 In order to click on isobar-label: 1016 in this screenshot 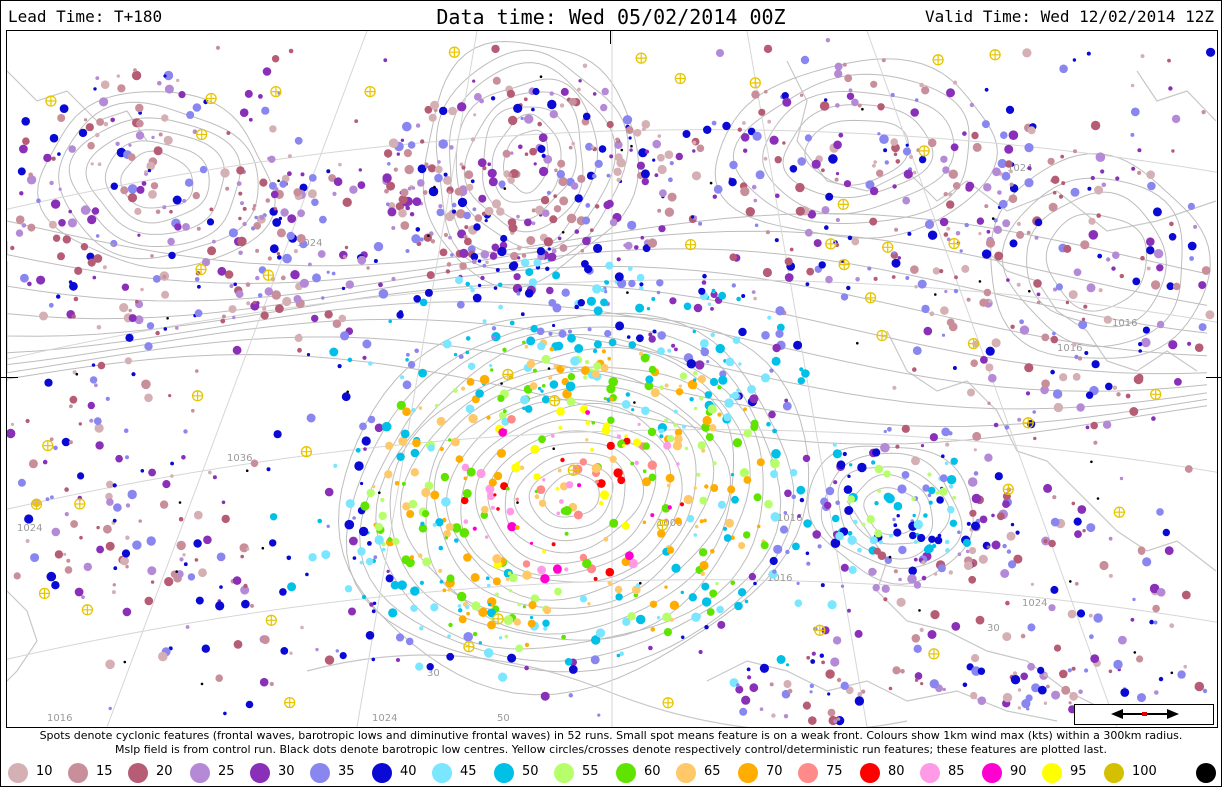, I will do `click(1124, 323)`.